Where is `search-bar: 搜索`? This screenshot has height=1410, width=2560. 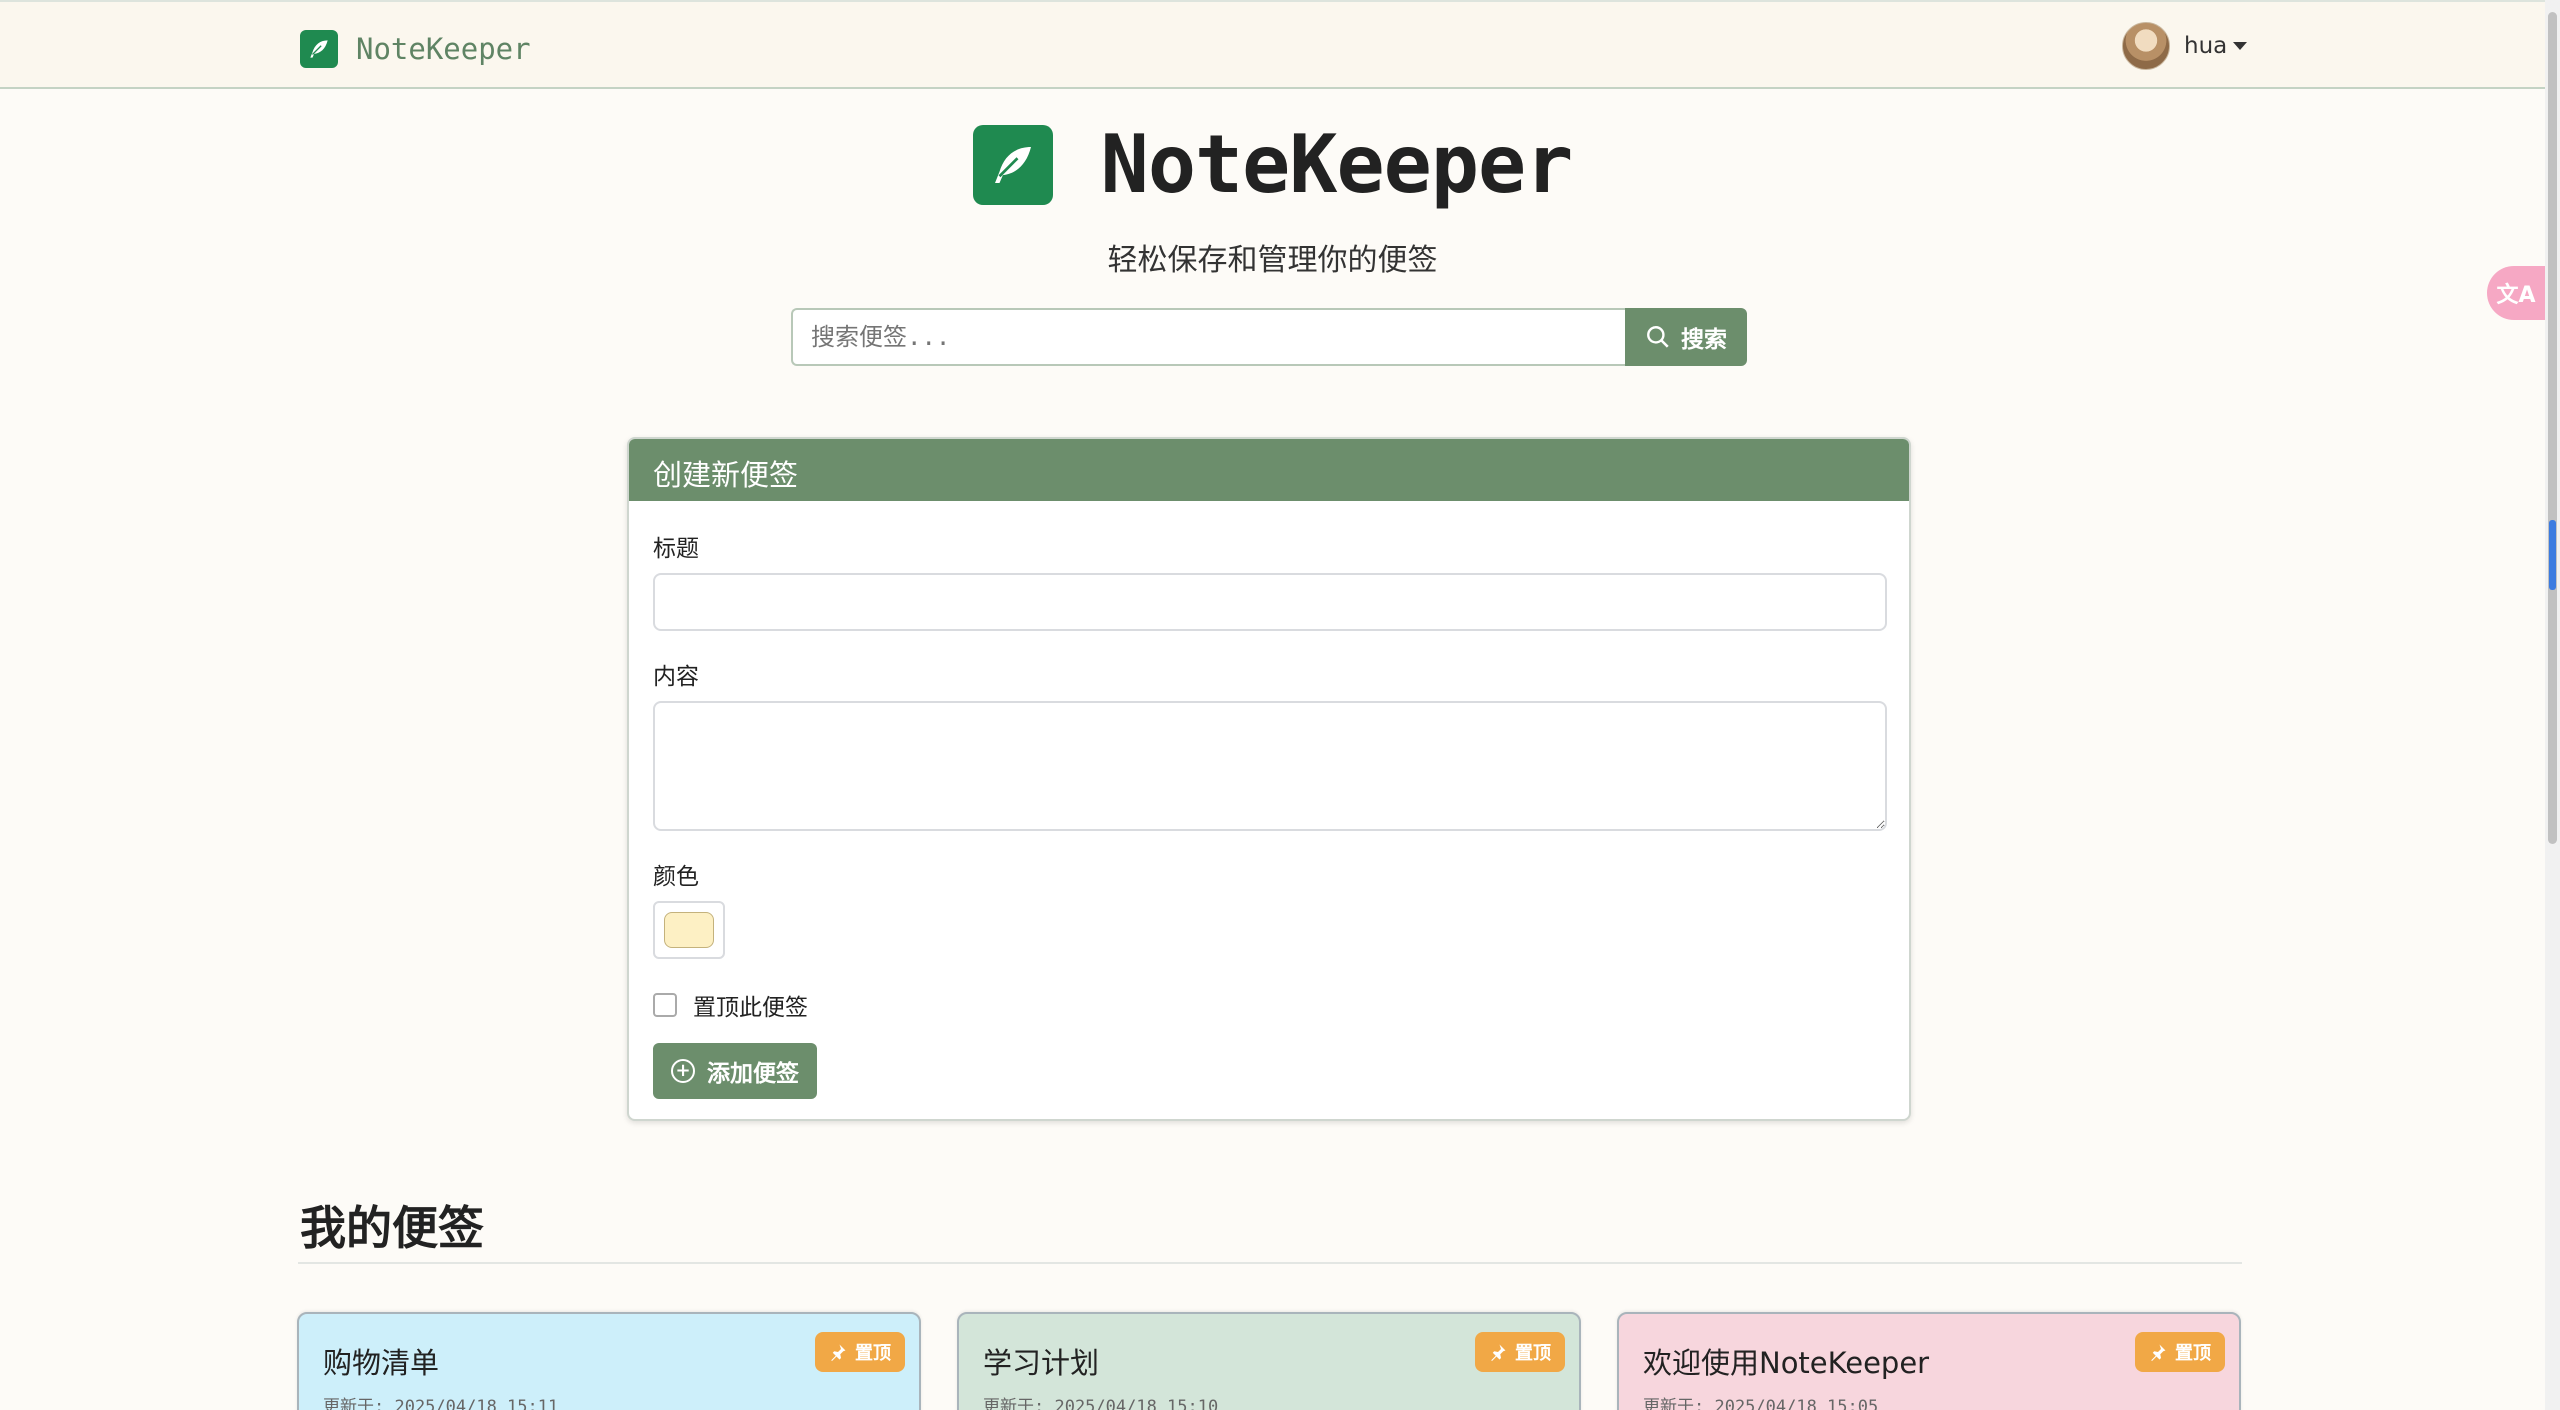 search-bar: 搜索 is located at coordinates (1269, 337).